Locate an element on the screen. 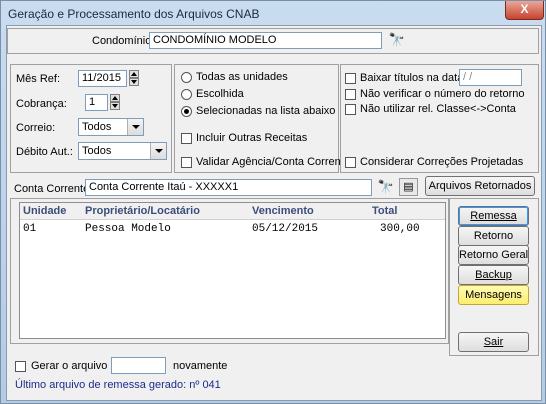 The image size is (546, 404). validar-agencia-checkbox is located at coordinates (186, 162).